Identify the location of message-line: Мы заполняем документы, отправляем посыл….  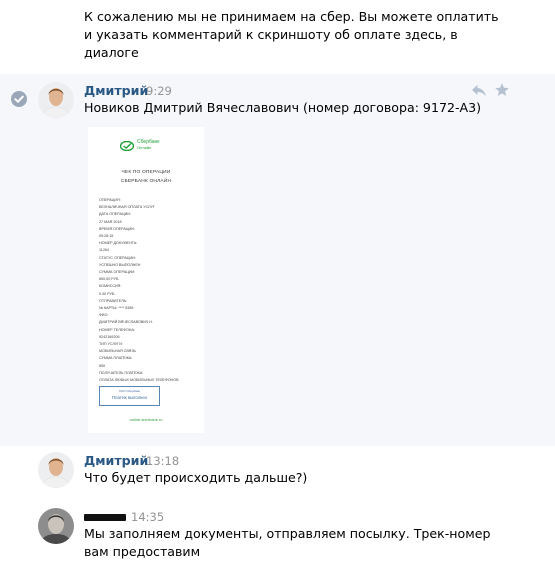
(287, 533).